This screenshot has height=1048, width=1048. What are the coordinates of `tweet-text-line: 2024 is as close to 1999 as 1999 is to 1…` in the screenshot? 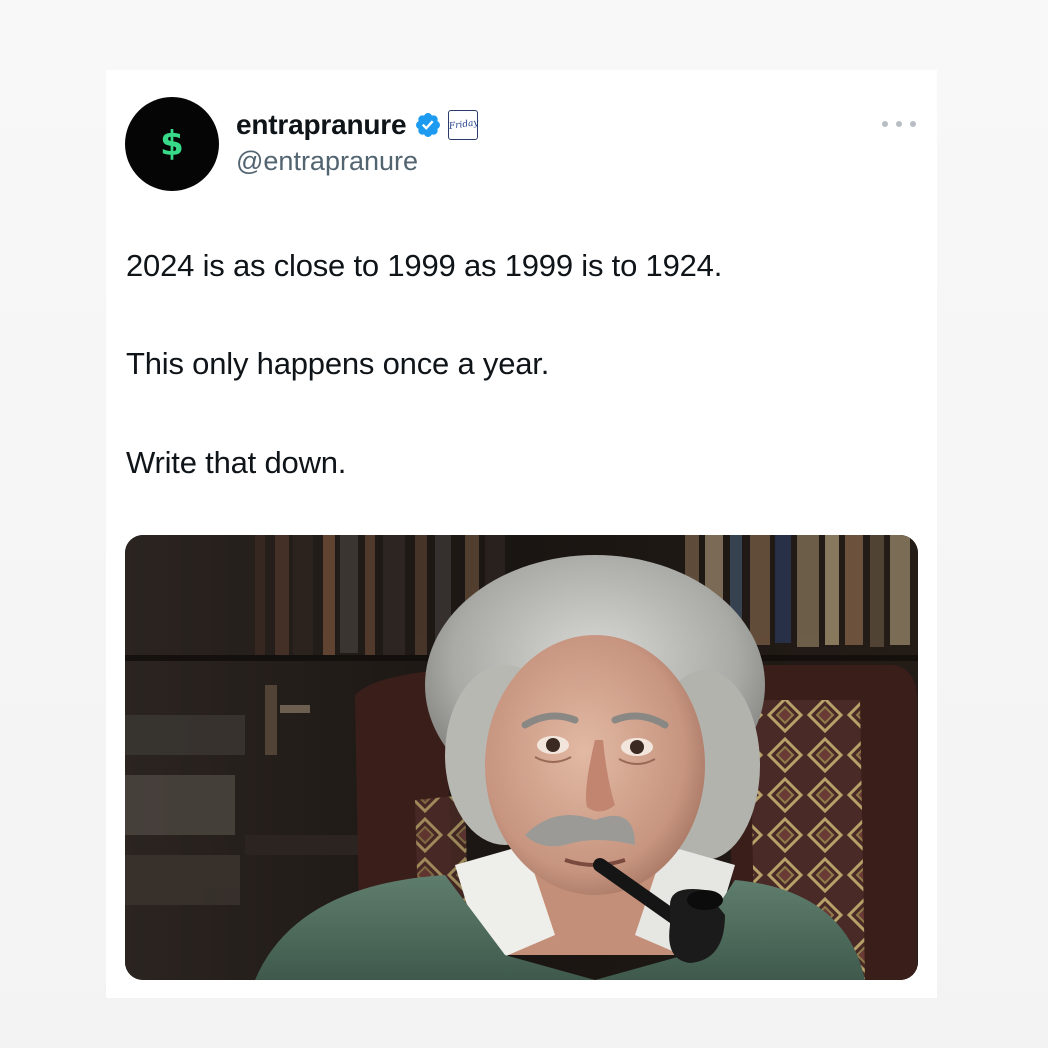 It's located at (424, 265).